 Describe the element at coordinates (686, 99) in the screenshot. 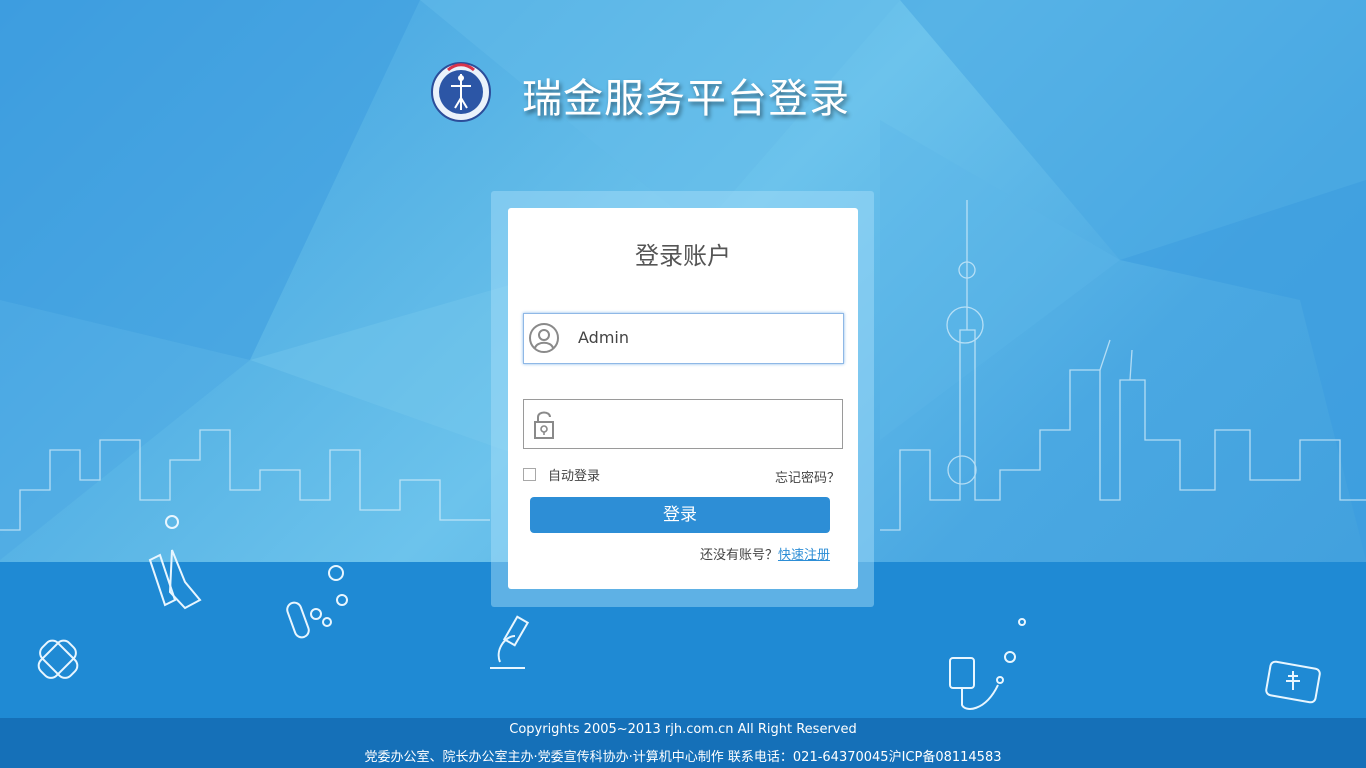

I see `page-title: 瑞金服务平台登录` at that location.